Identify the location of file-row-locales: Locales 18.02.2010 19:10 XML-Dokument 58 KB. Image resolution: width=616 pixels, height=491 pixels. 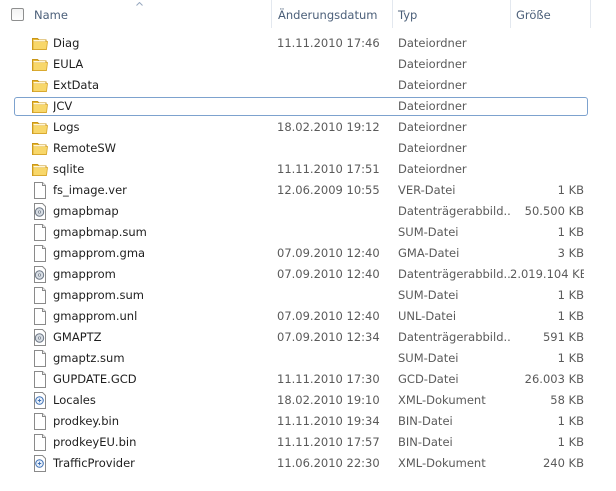
(308, 400).